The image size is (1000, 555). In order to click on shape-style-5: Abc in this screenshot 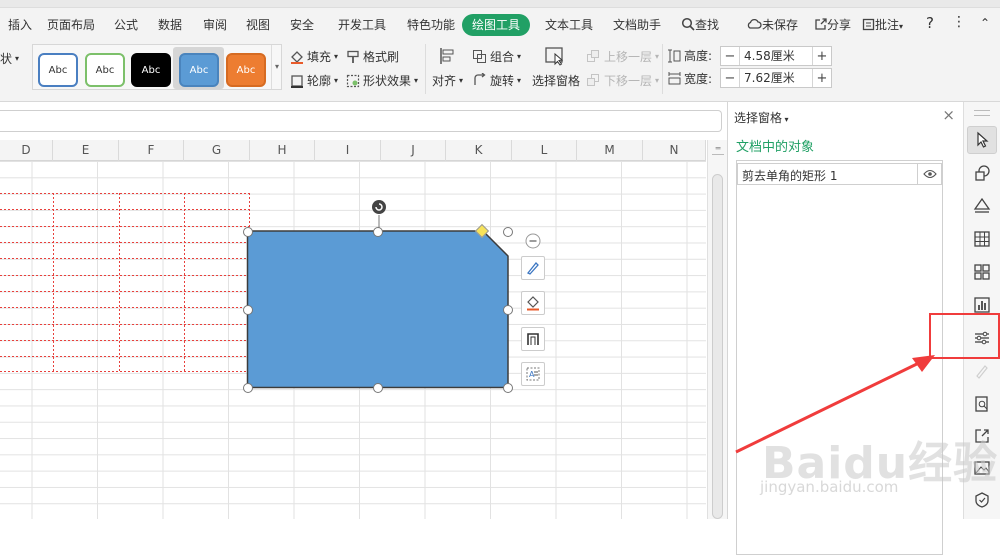, I will do `click(246, 70)`.